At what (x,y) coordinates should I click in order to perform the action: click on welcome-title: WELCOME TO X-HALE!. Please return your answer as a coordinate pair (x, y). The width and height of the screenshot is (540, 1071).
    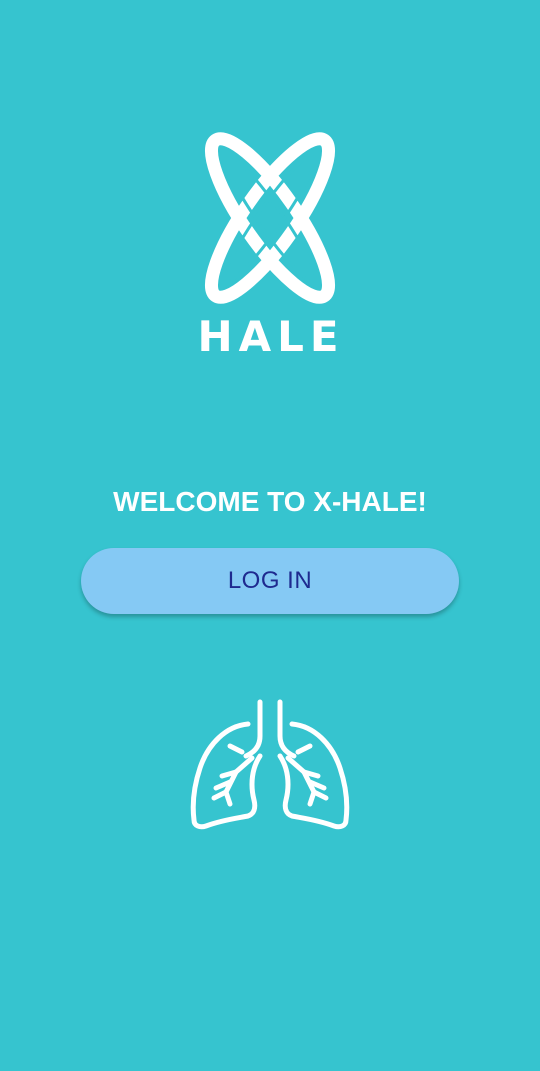
    Looking at the image, I should click on (270, 501).